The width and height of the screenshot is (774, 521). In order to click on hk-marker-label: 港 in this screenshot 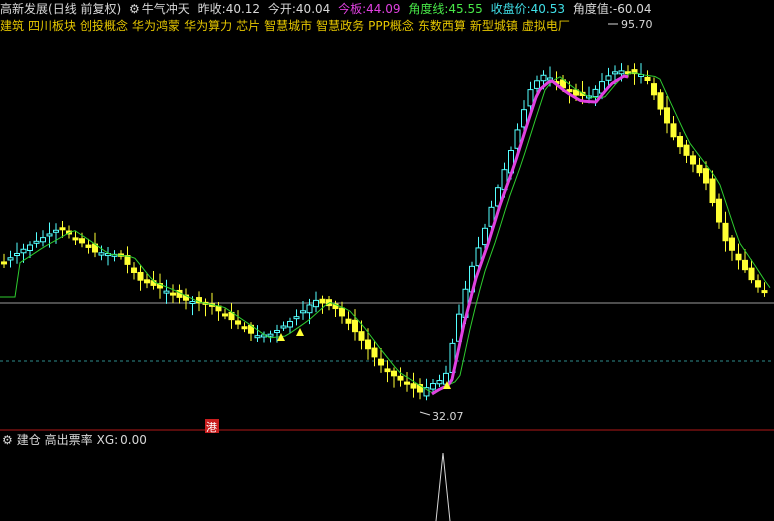, I will do `click(211, 427)`.